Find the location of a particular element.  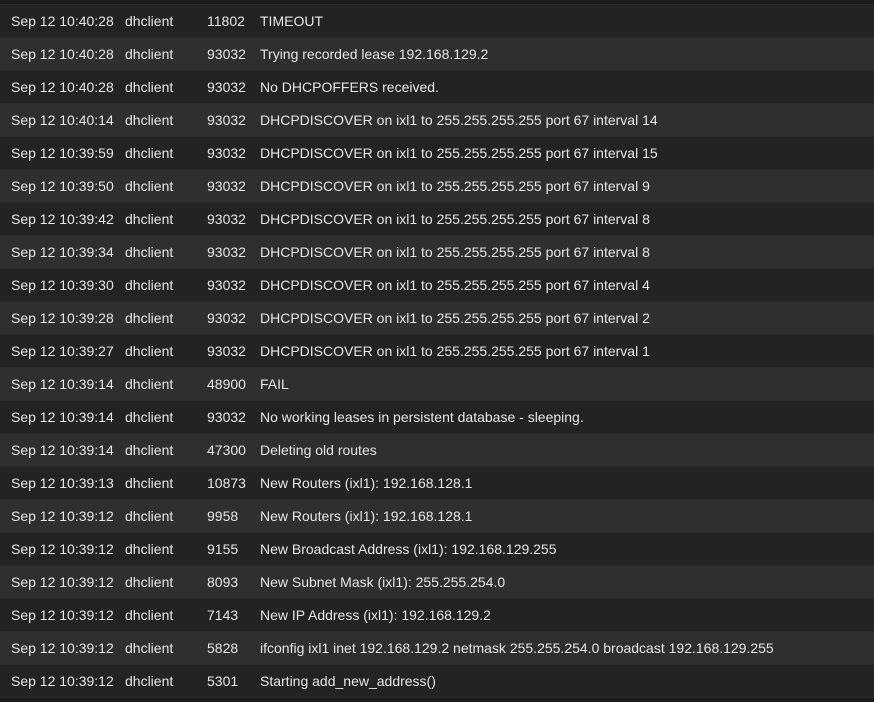

log-pid: 7143 is located at coordinates (223, 615).